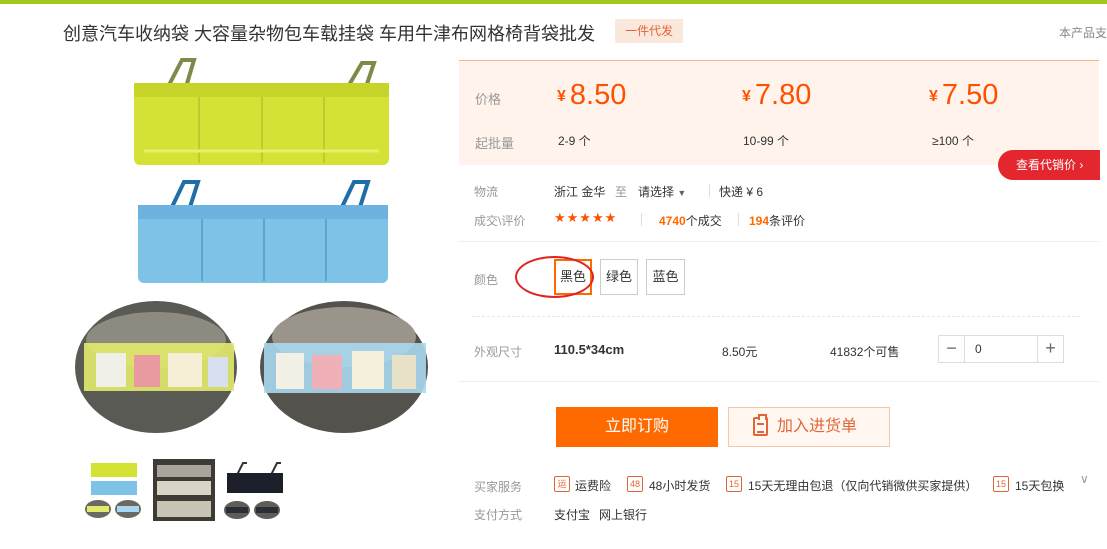 The image size is (1107, 549). What do you see at coordinates (740, 352) in the screenshot?
I see `size-price: 8.50元` at bounding box center [740, 352].